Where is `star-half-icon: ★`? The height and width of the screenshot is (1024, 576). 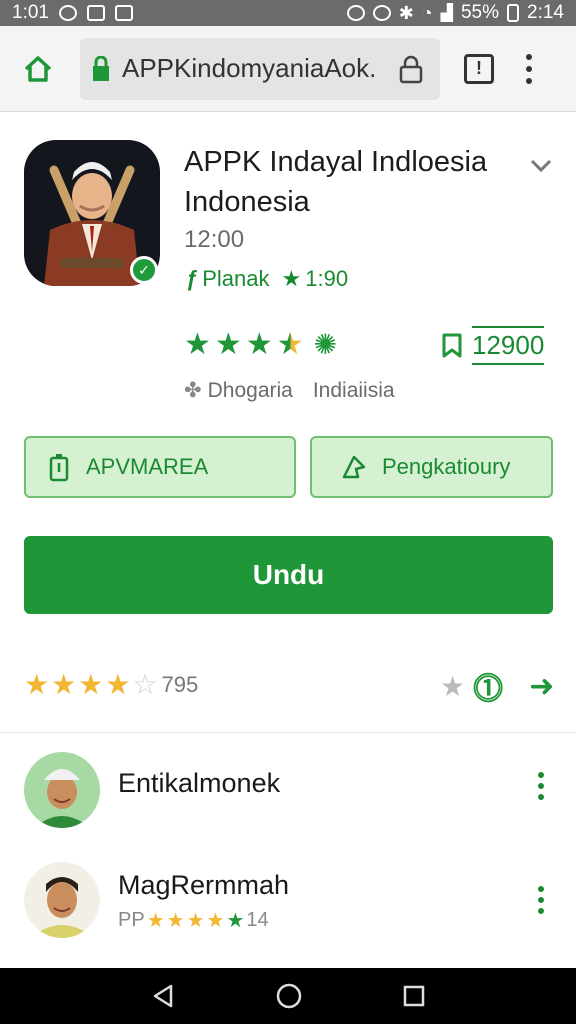 star-half-icon: ★ is located at coordinates (290, 344).